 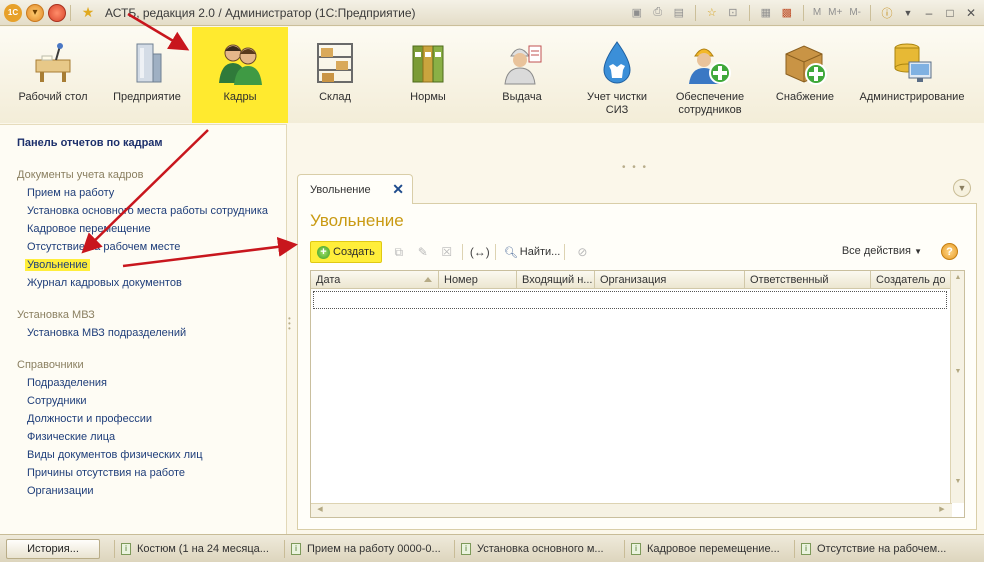 What do you see at coordinates (766, 13) in the screenshot?
I see `calculator-icon: ▦` at bounding box center [766, 13].